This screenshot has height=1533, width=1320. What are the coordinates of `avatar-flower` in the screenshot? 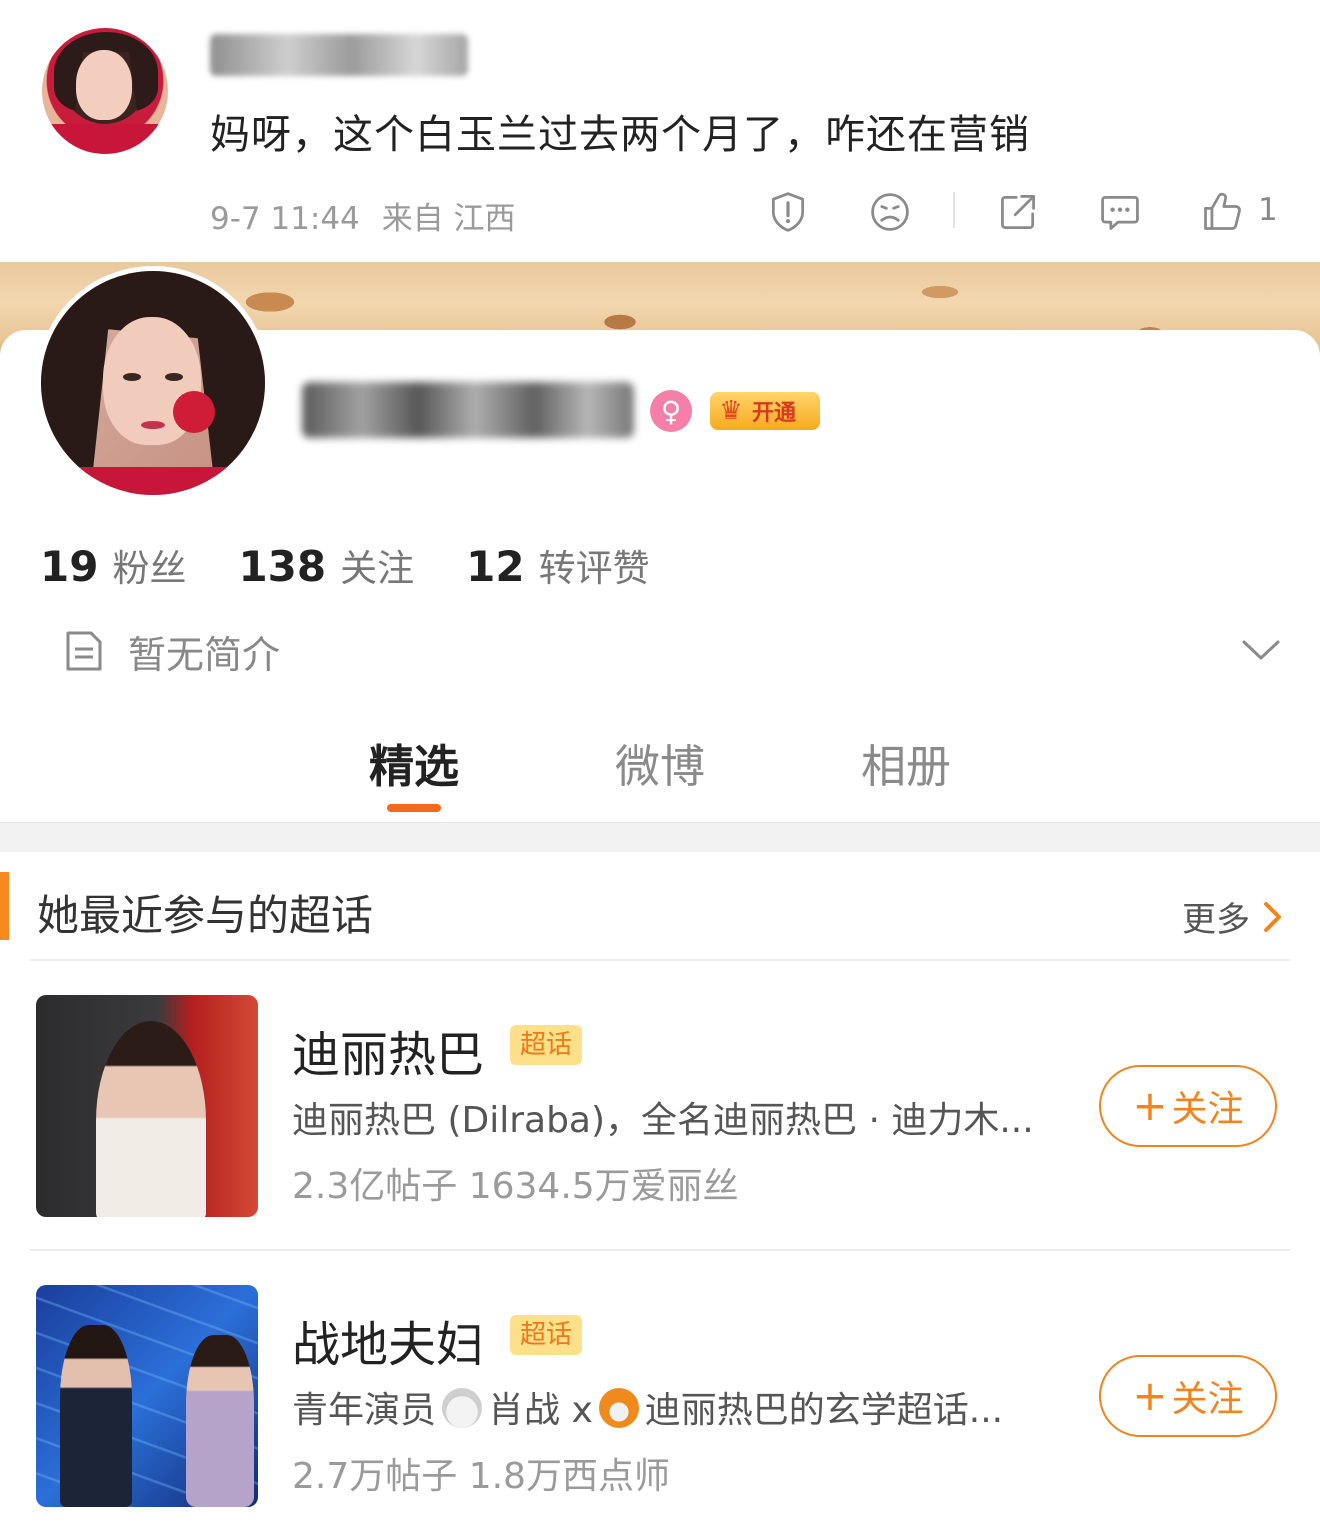 It's located at (194, 412).